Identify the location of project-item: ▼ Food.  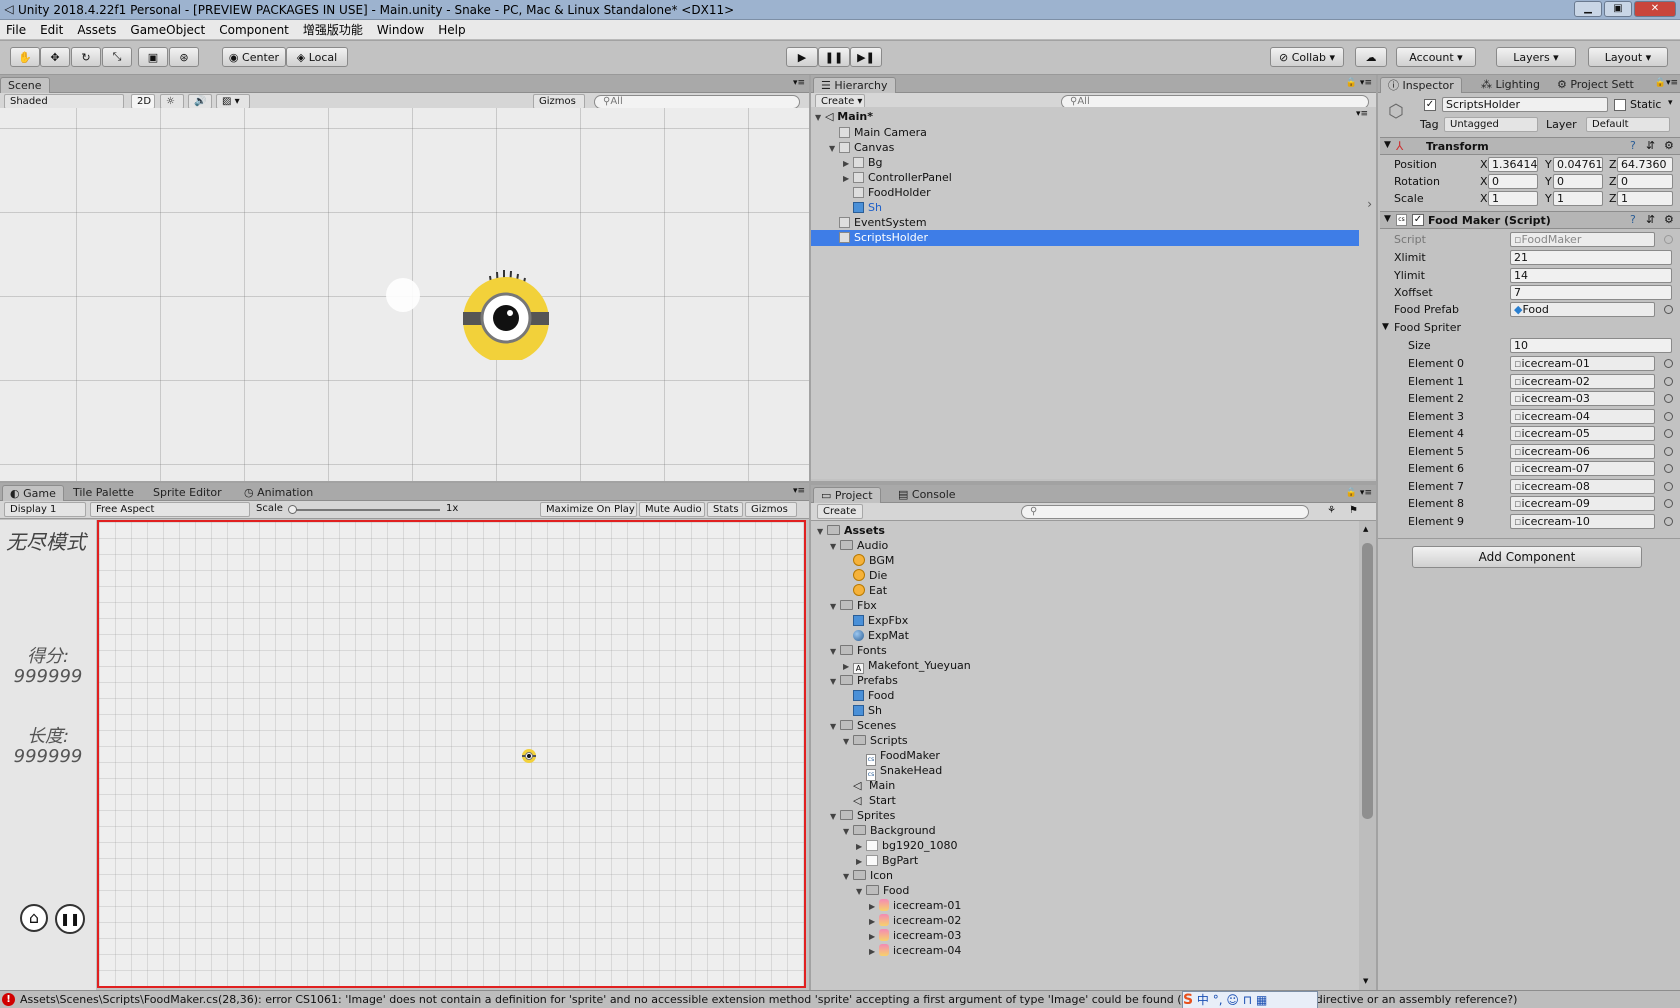
(860, 891).